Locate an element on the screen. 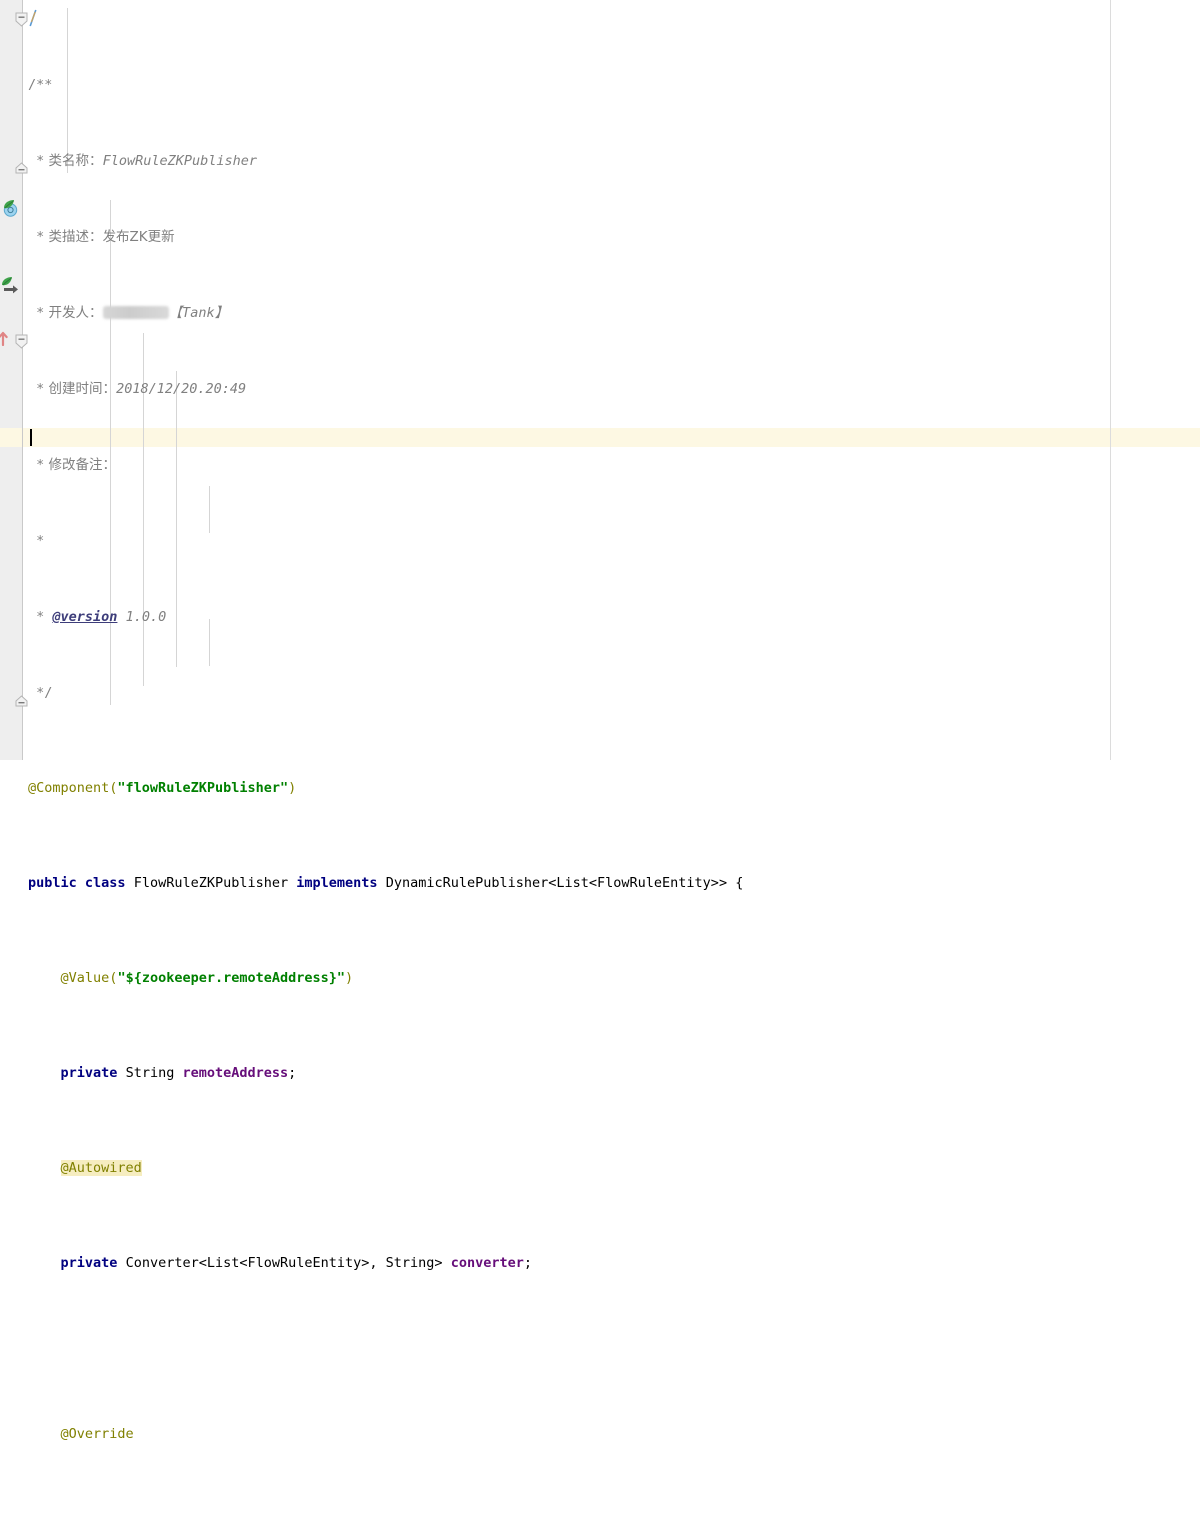  code-line: * is located at coordinates (533, 541).